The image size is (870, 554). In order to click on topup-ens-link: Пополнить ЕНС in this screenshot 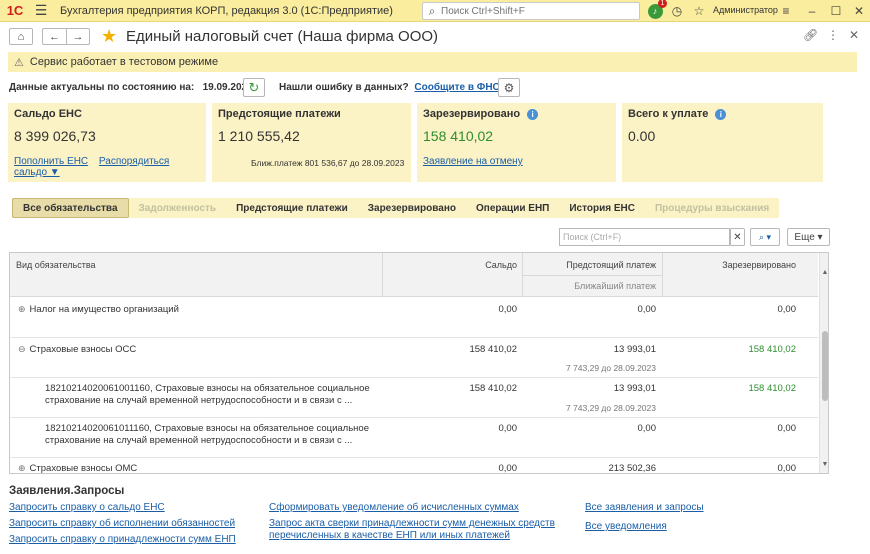, I will do `click(51, 161)`.